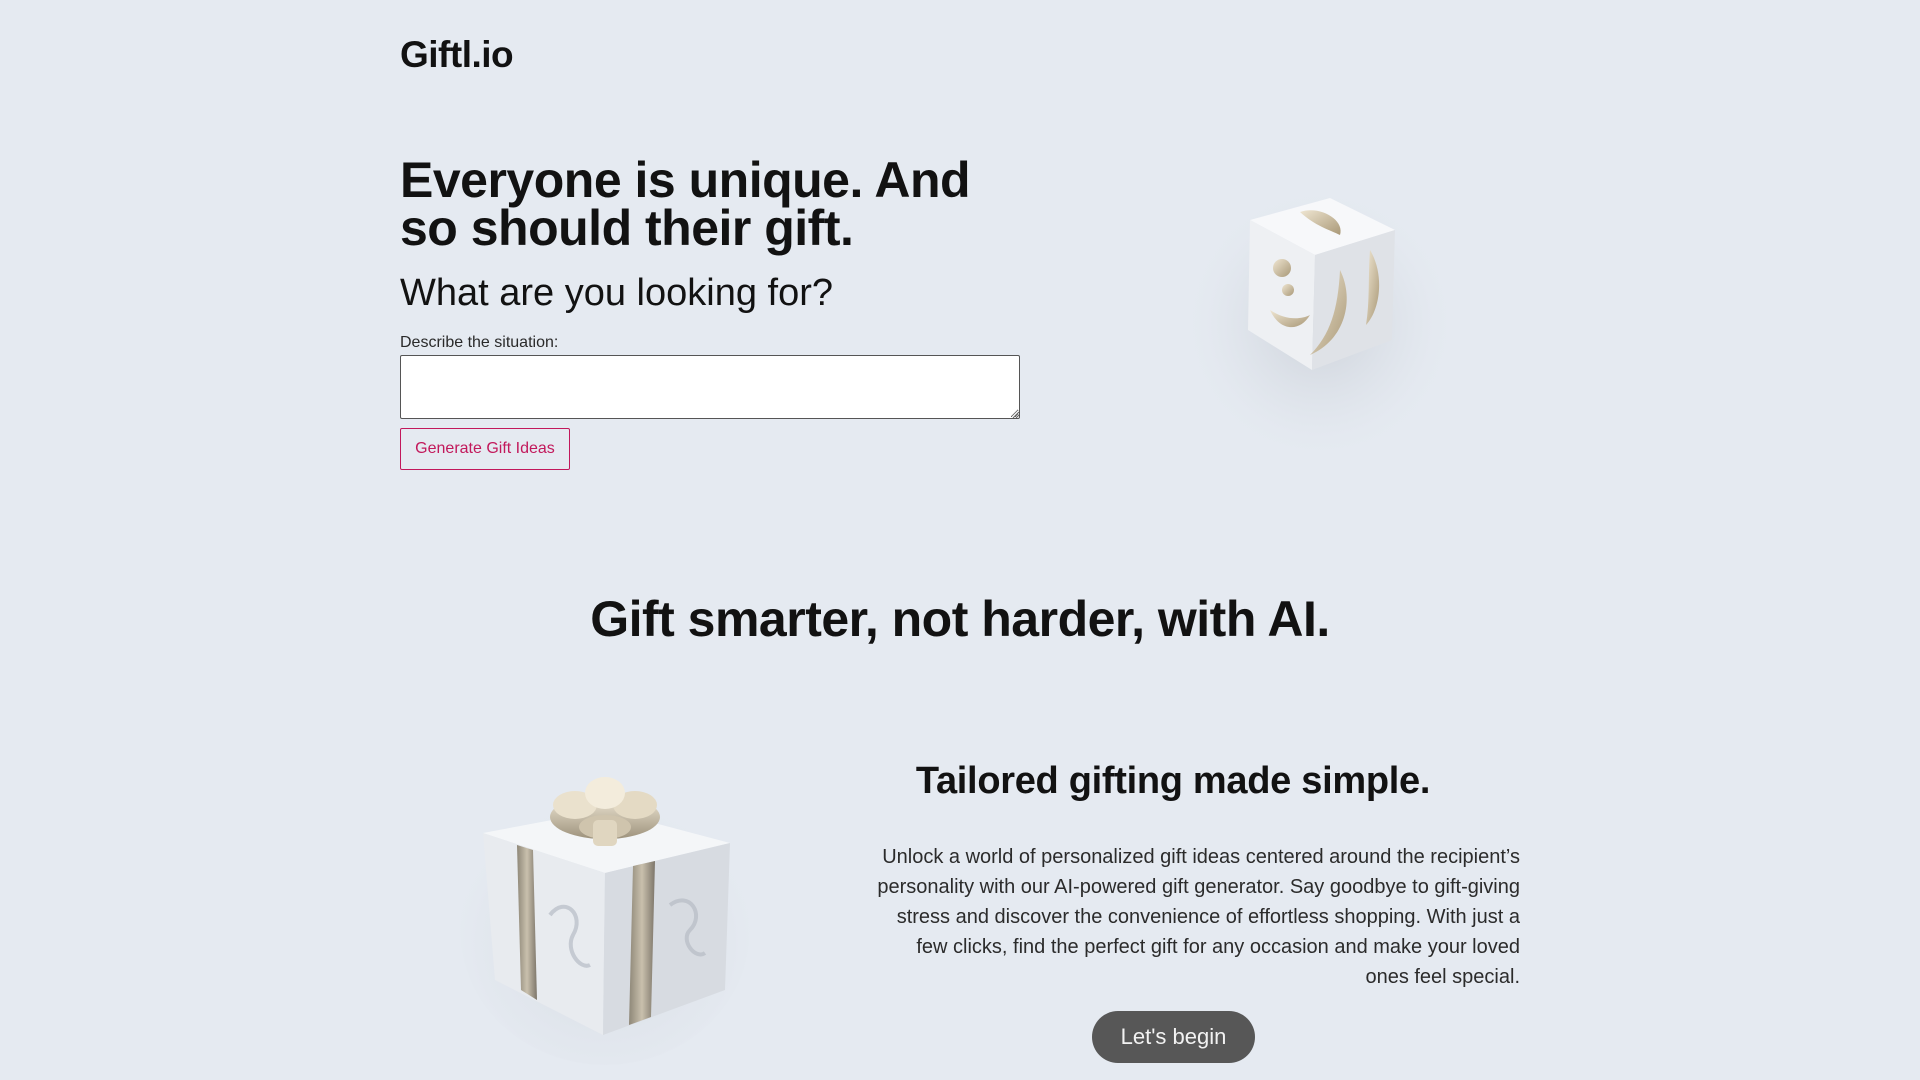  What do you see at coordinates (960, 619) in the screenshot?
I see `section-heading: Gift smarter, not harder, with AI.` at bounding box center [960, 619].